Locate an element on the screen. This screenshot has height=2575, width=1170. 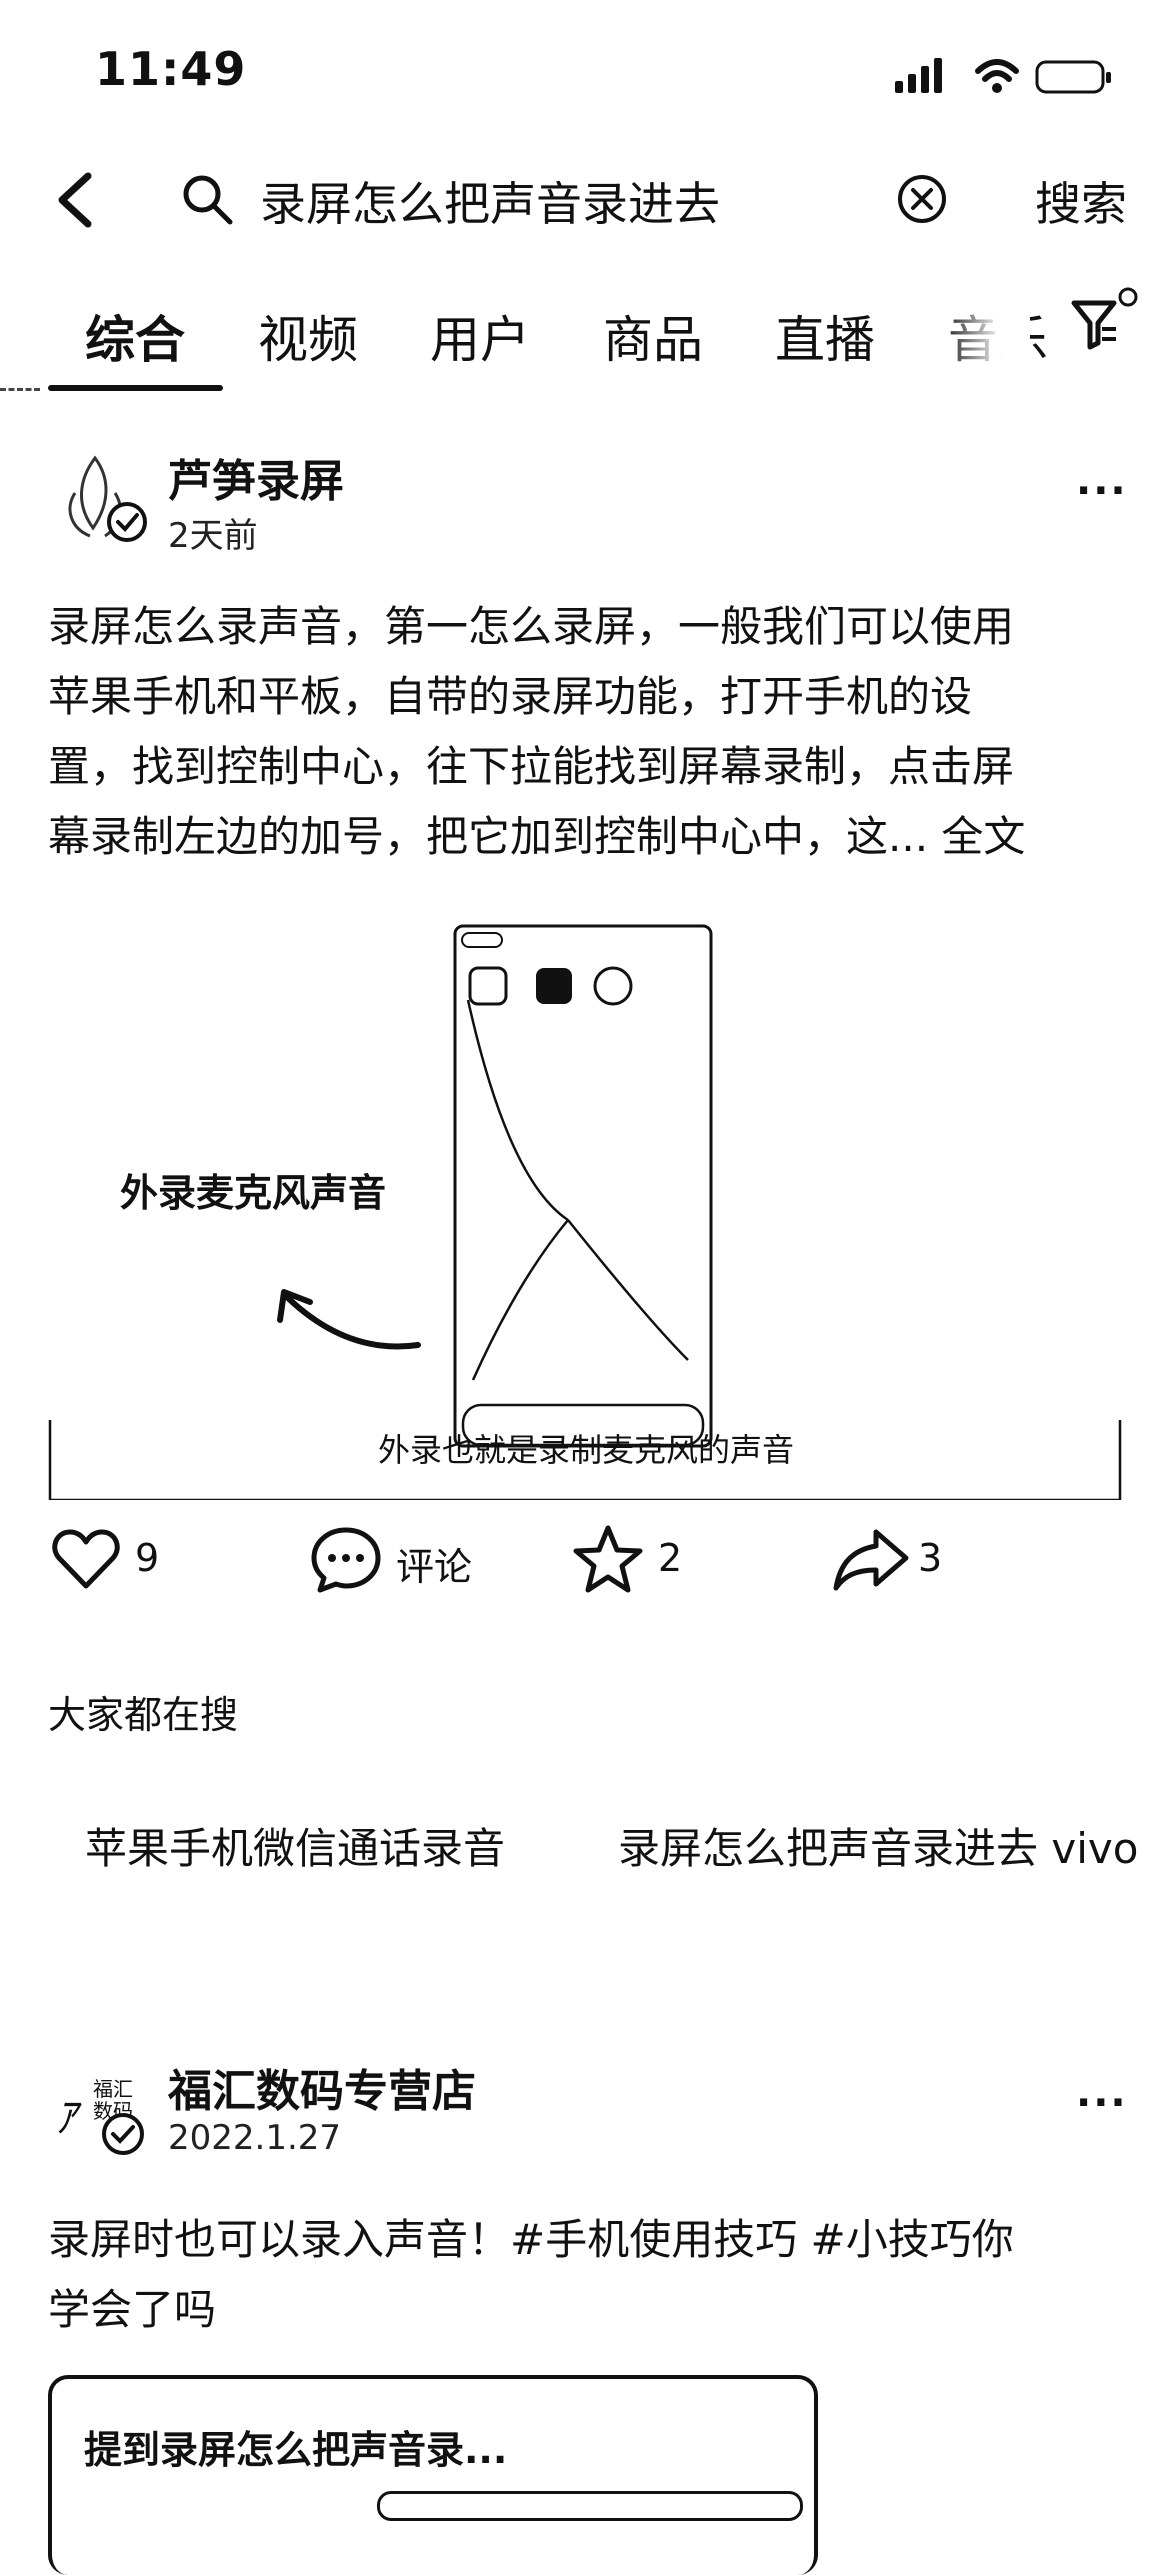
author-avatar is located at coordinates (105, 498).